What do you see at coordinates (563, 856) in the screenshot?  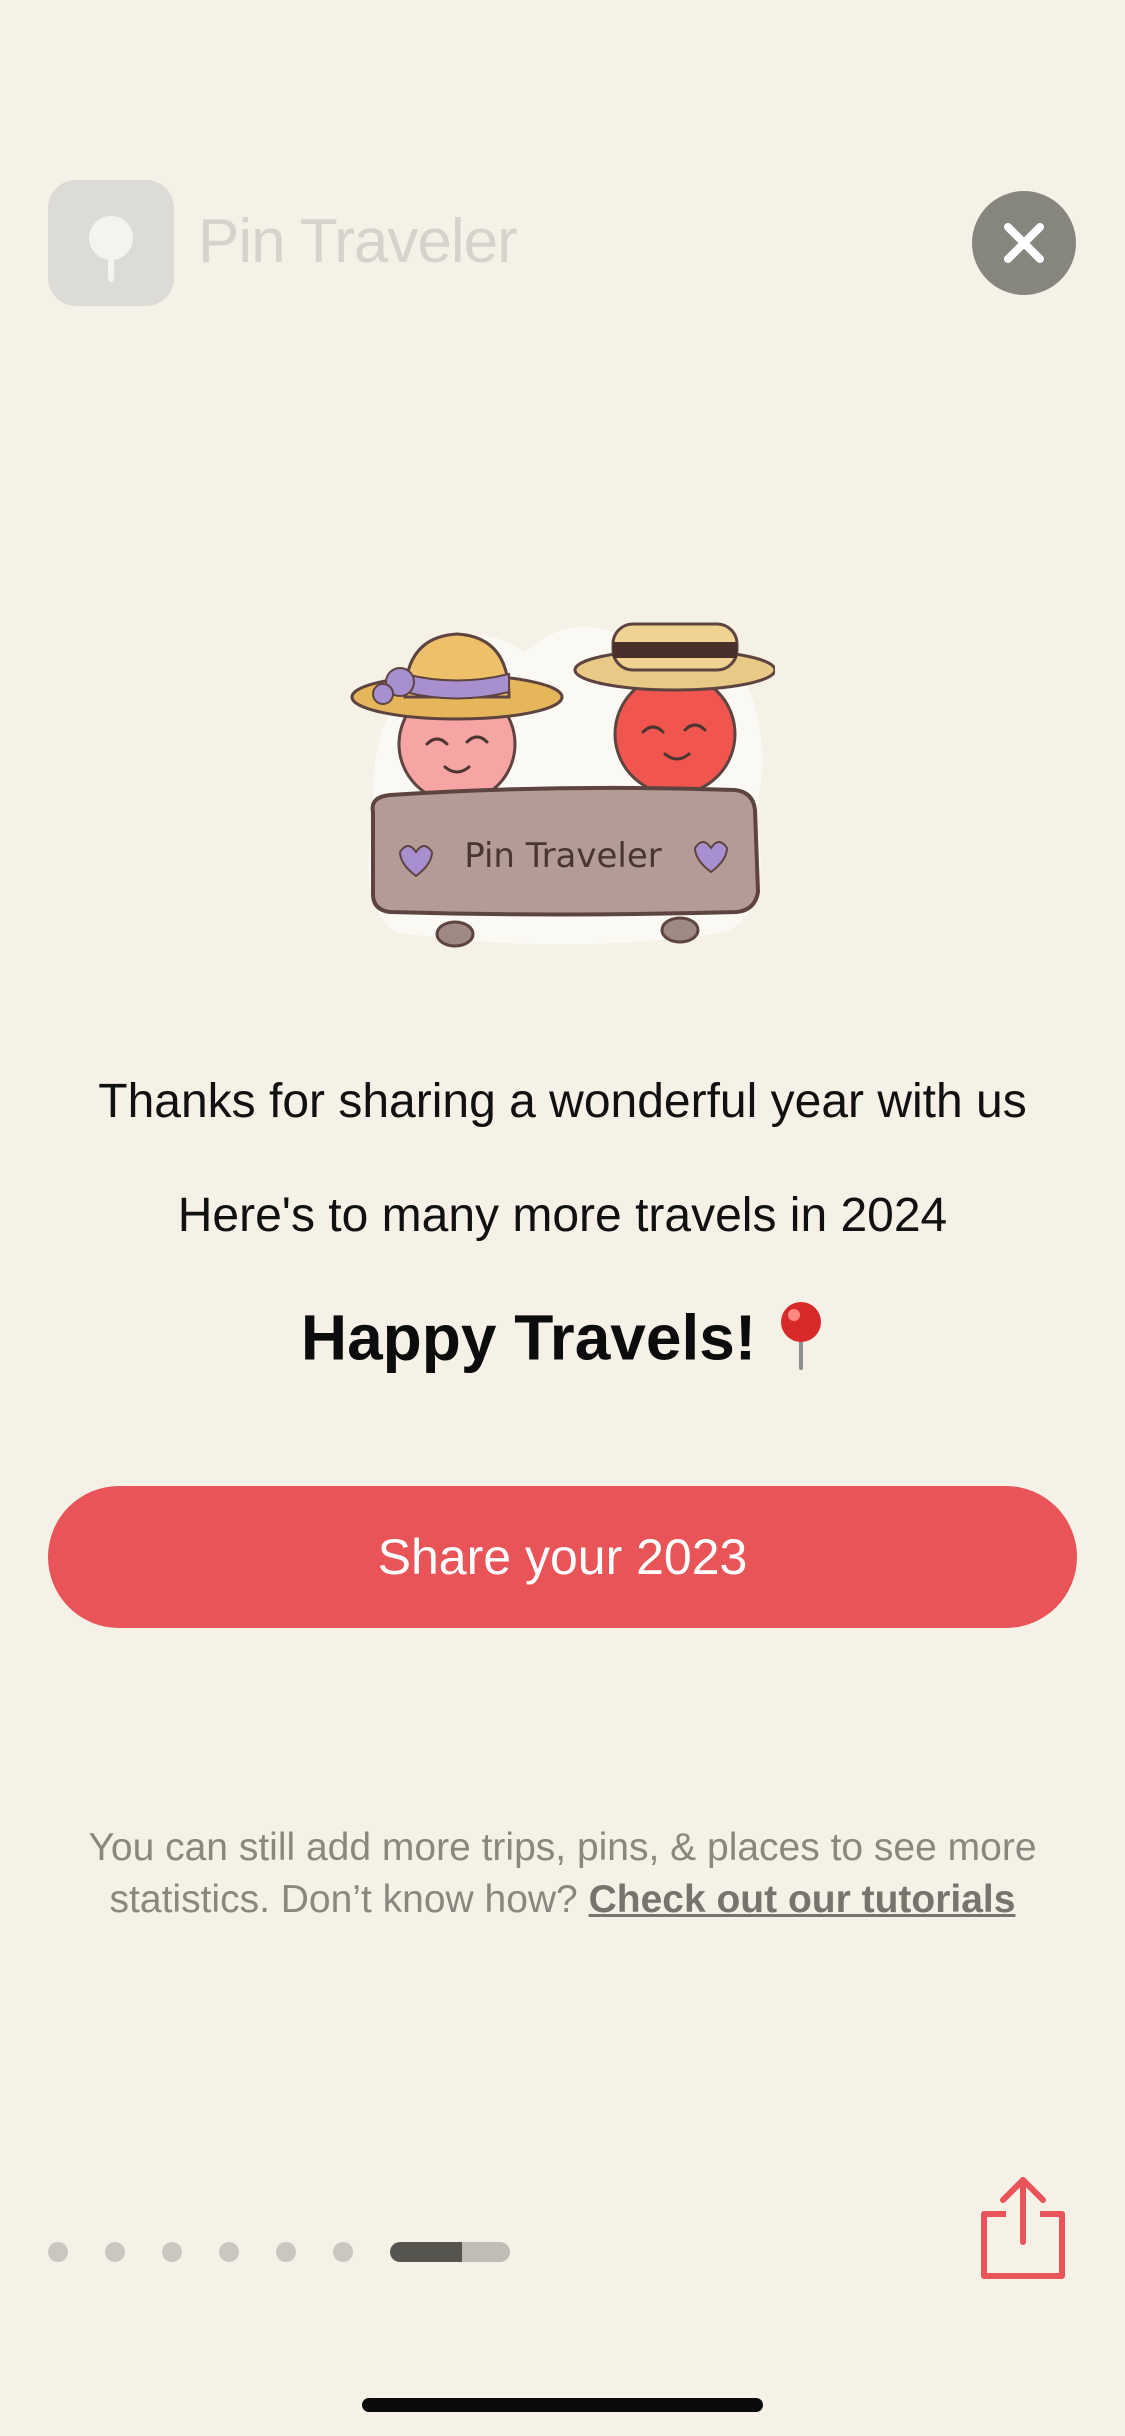 I see `illustration-sign-text: Pin Traveler` at bounding box center [563, 856].